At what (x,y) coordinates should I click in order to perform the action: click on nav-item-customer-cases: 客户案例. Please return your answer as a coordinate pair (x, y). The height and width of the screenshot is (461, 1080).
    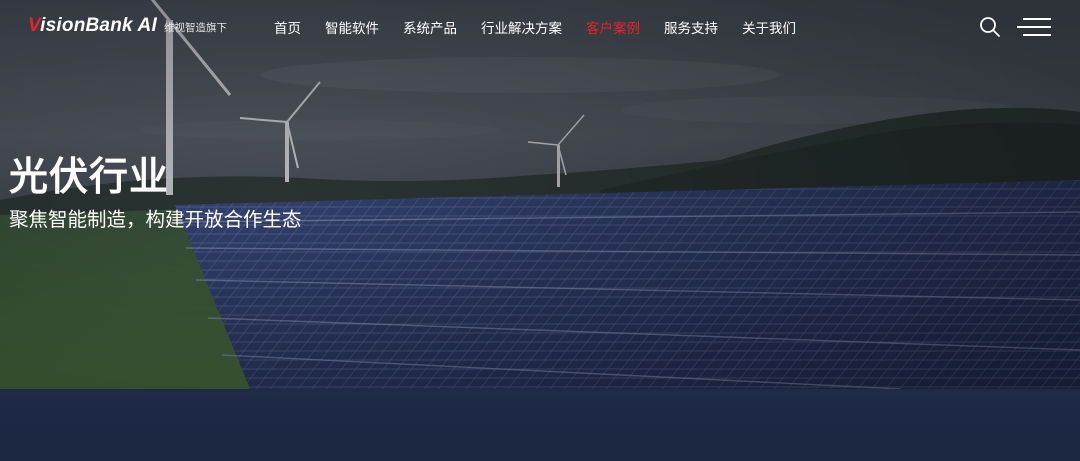
    Looking at the image, I should click on (613, 27).